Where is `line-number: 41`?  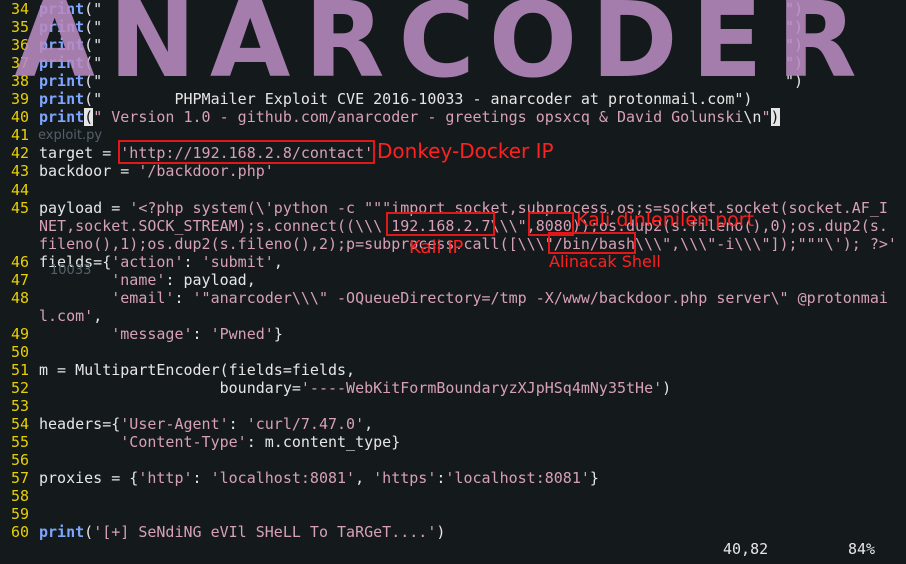
line-number: 41 is located at coordinates (20, 135).